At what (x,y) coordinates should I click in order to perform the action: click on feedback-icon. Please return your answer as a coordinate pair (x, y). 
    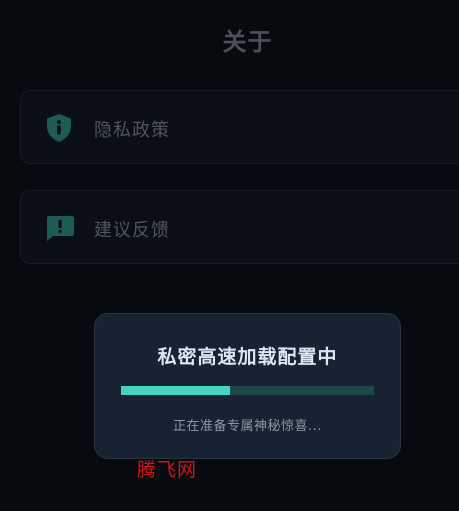
    Looking at the image, I should click on (59, 228).